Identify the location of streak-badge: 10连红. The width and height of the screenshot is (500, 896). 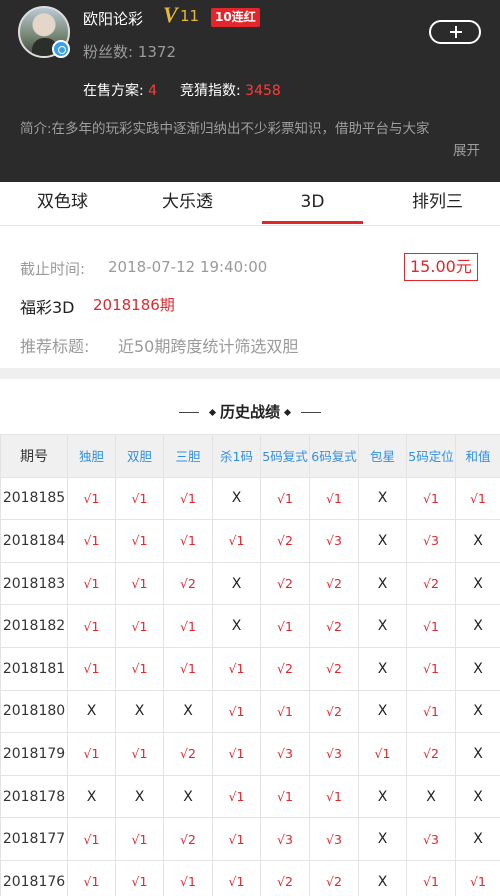
(235, 17).